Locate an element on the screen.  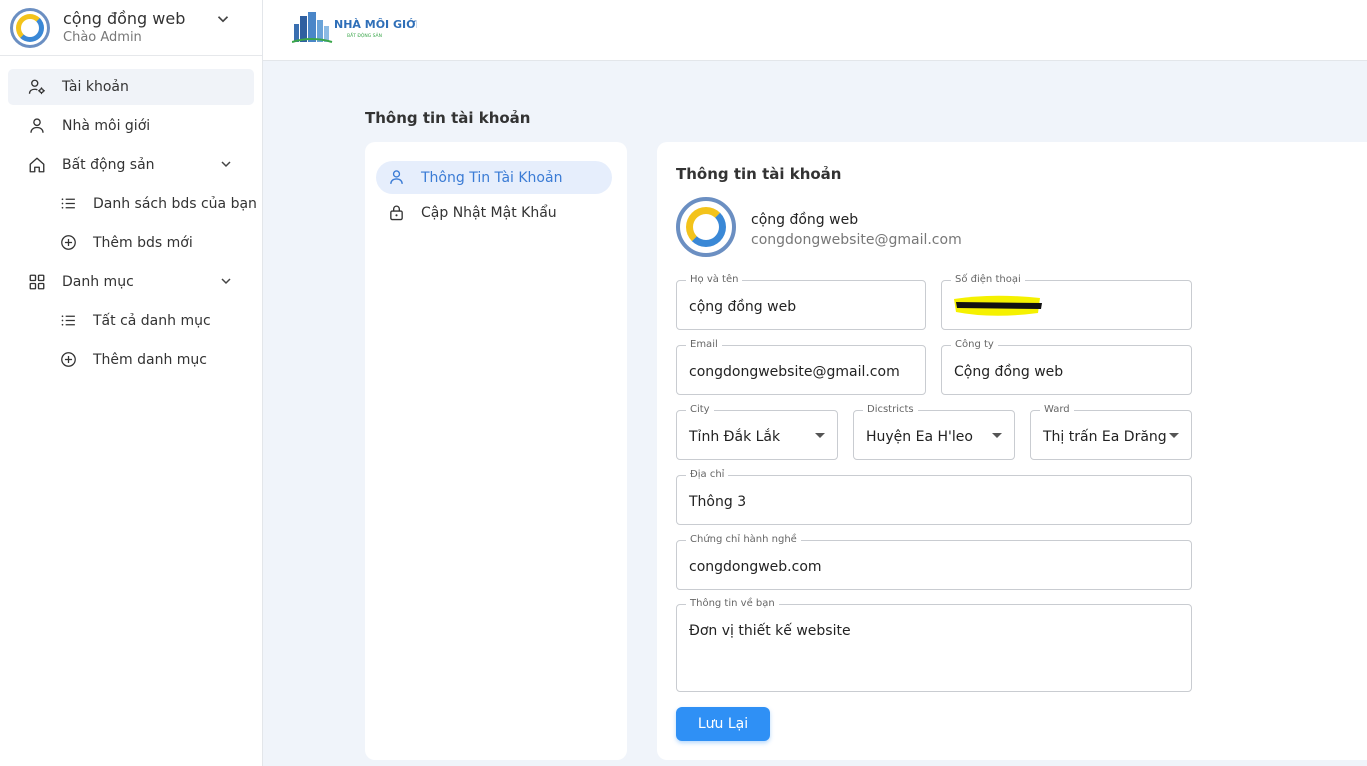
about-textarea: Thông tin về bạn Đơn vị thiết kế website is located at coordinates (934, 644).